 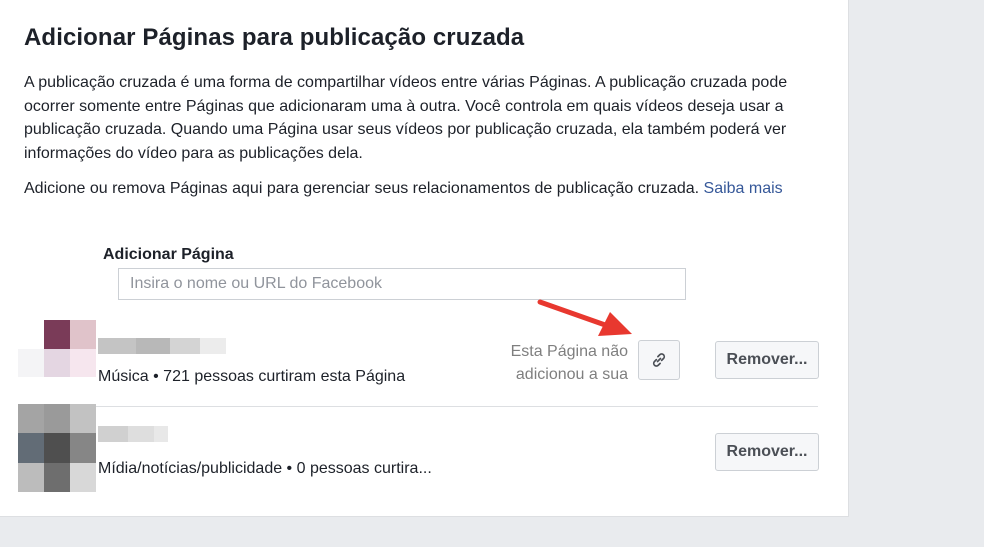 I want to click on red-arrow-annotation, so click(x=584, y=317).